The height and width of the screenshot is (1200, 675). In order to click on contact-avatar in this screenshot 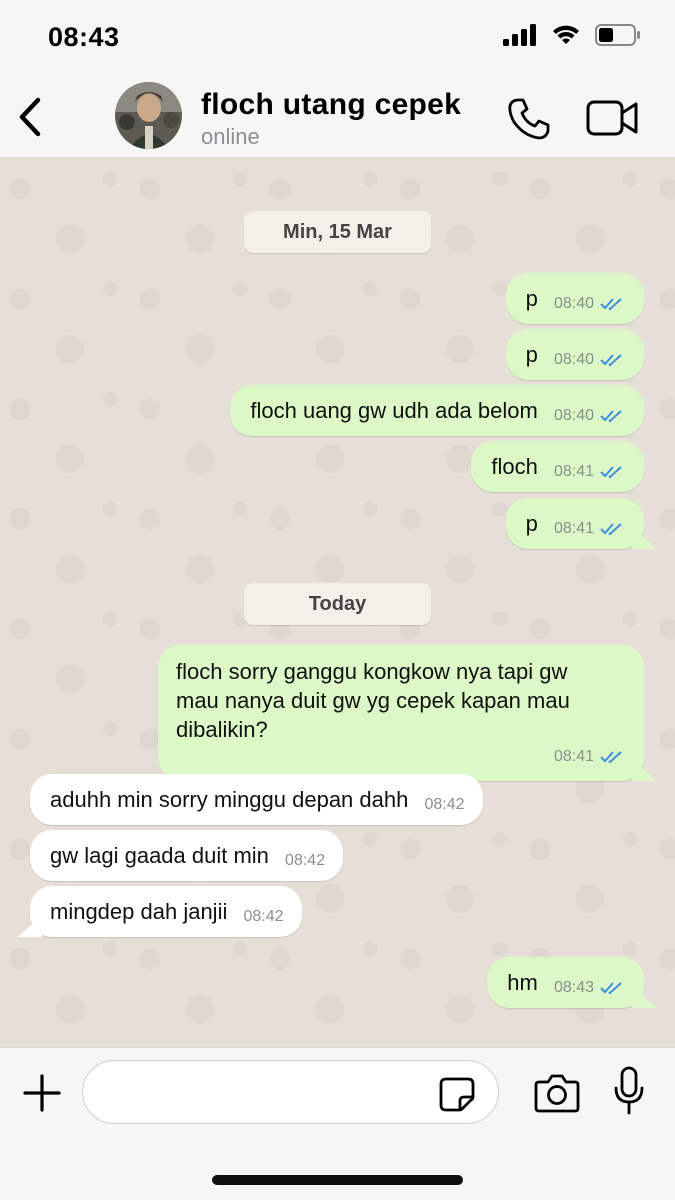, I will do `click(148, 115)`.